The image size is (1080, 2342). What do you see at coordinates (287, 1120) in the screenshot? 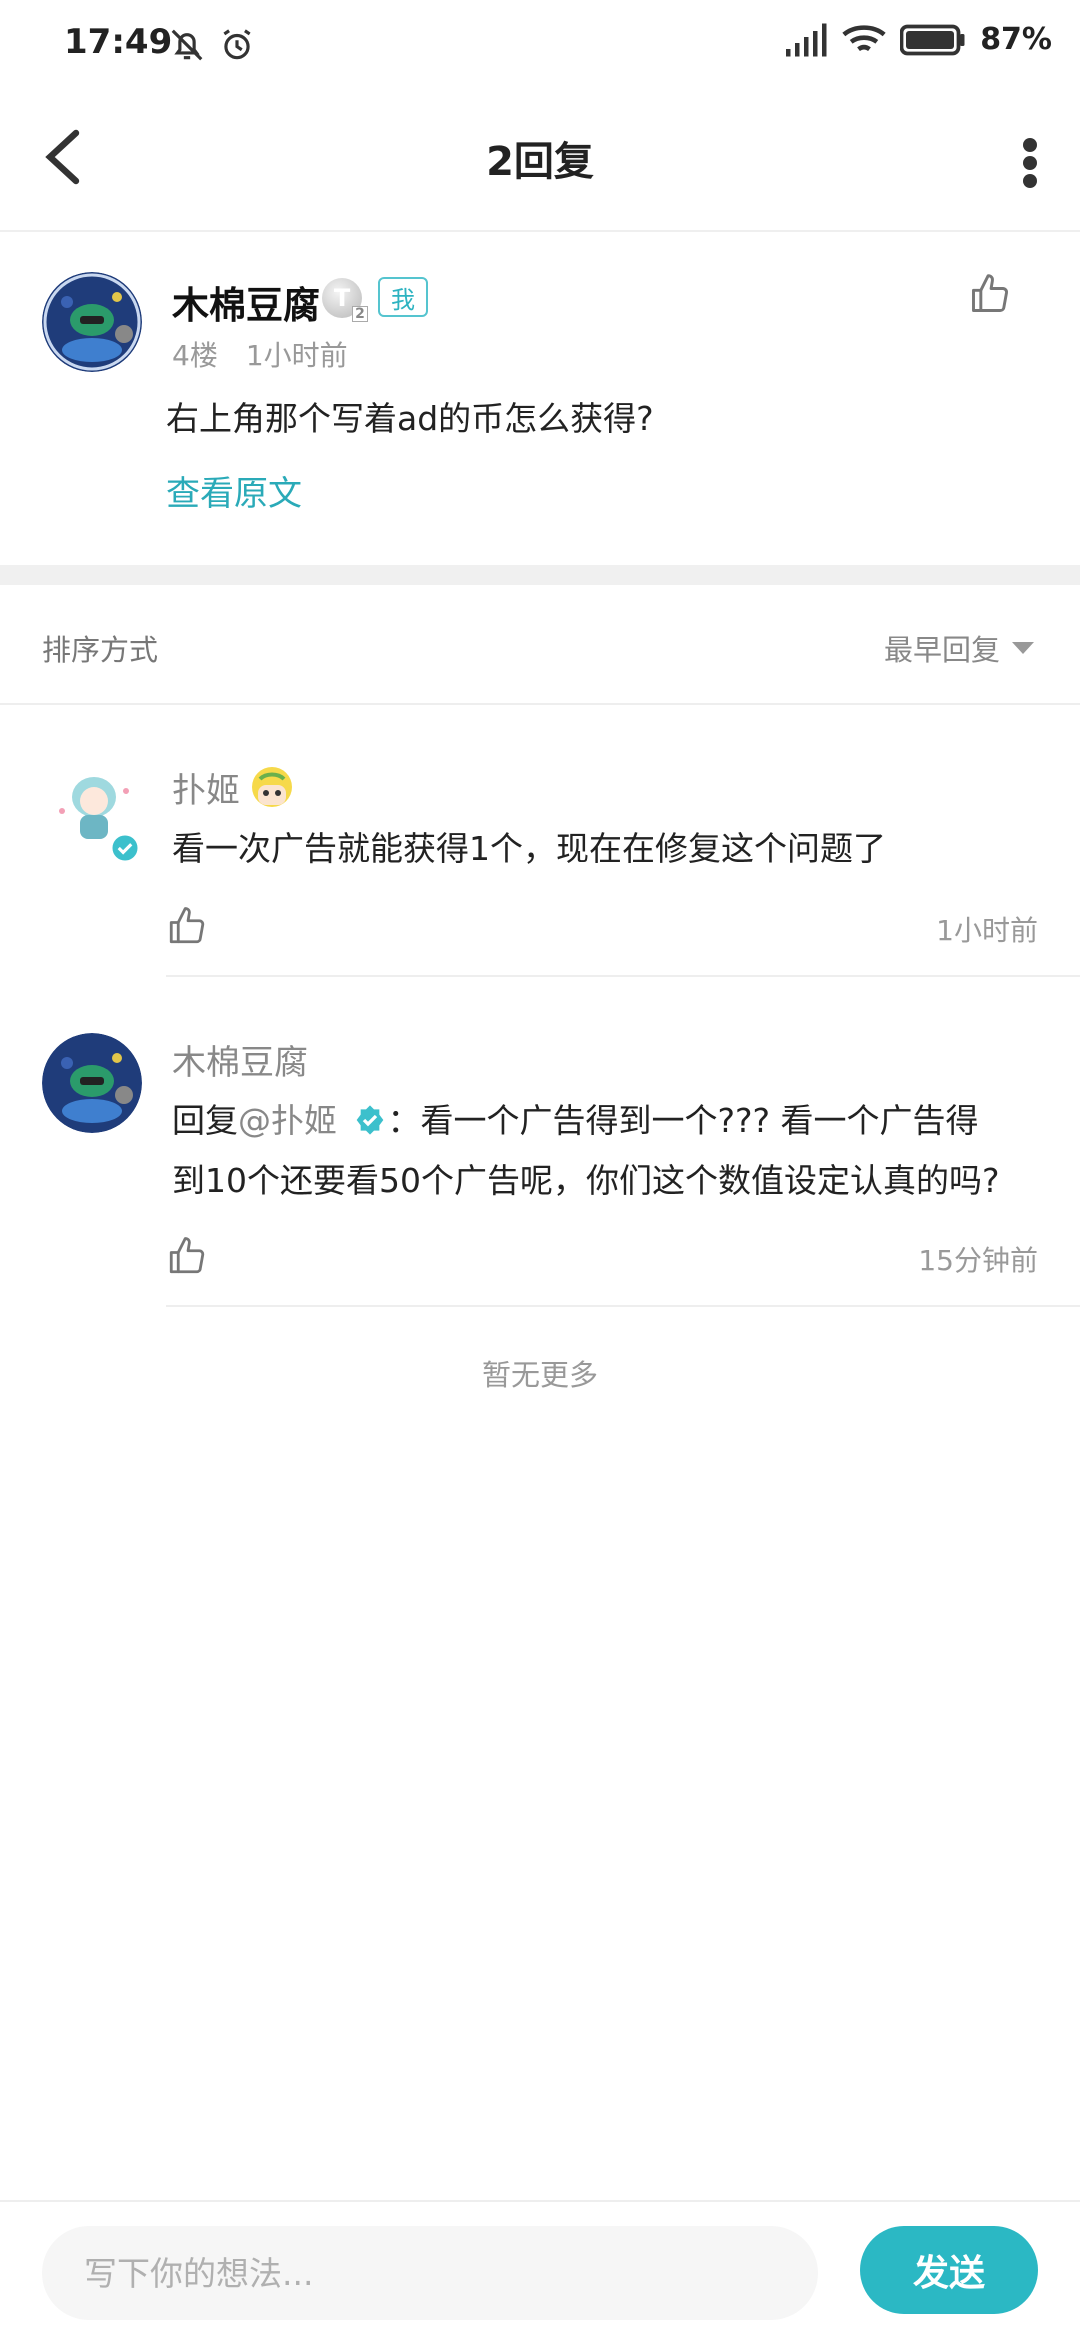
I see `reply-mention: @扑姬` at bounding box center [287, 1120].